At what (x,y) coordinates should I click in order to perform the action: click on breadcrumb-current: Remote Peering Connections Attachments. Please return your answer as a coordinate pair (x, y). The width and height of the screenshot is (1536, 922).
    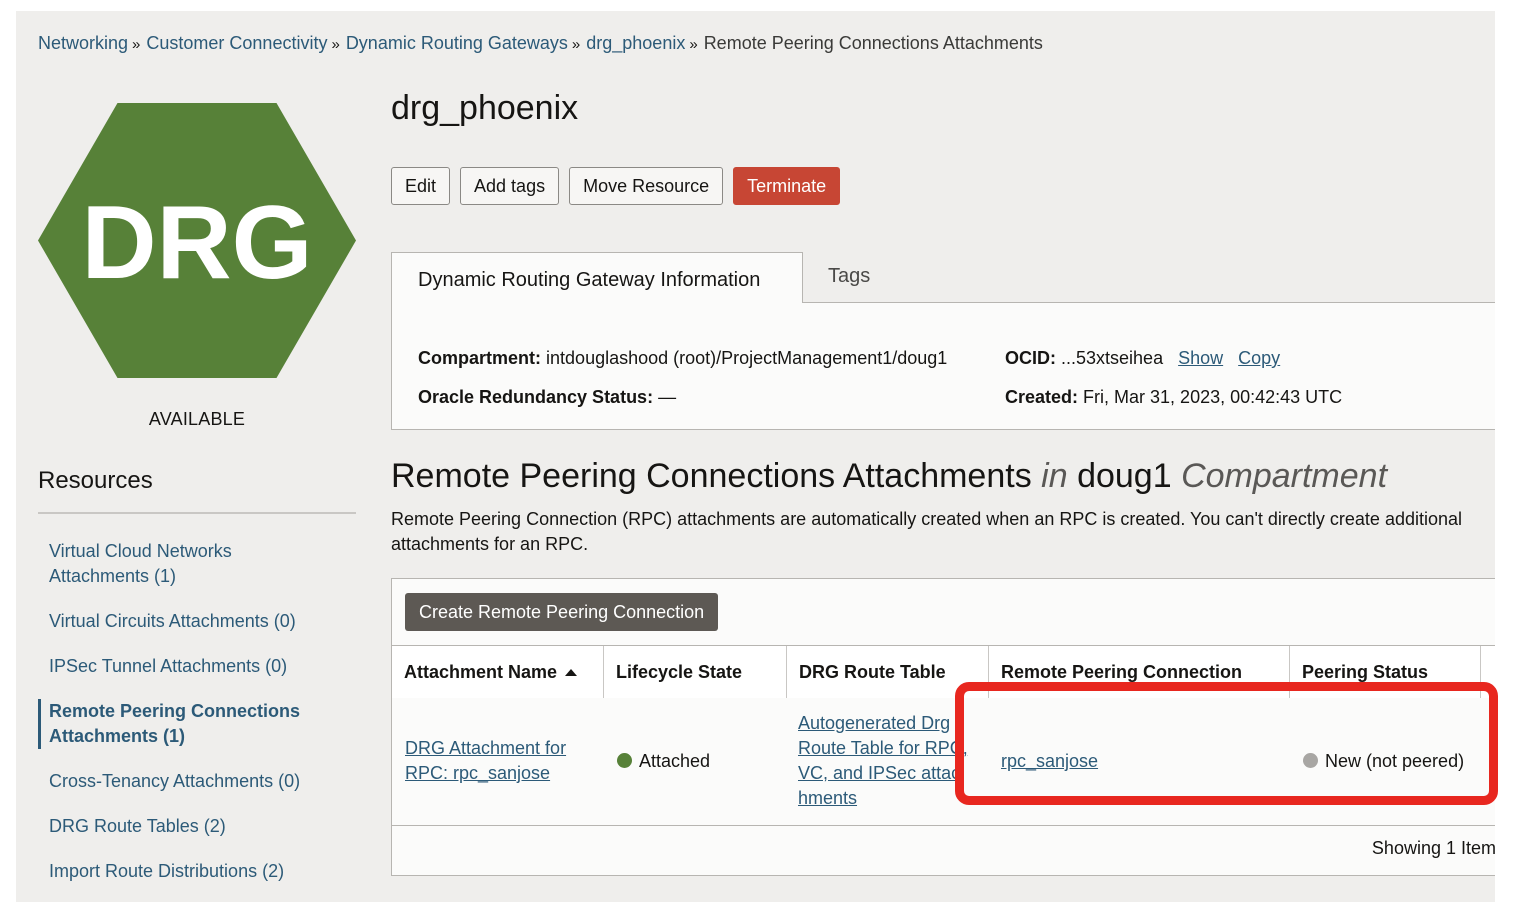
    Looking at the image, I should click on (873, 43).